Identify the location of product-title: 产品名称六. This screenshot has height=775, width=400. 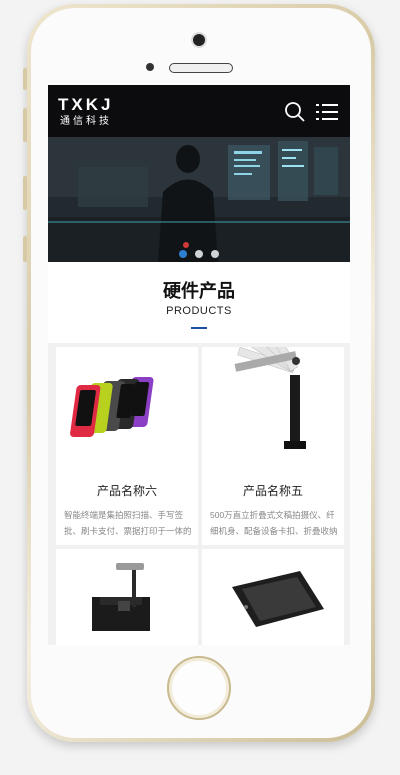
(127, 491).